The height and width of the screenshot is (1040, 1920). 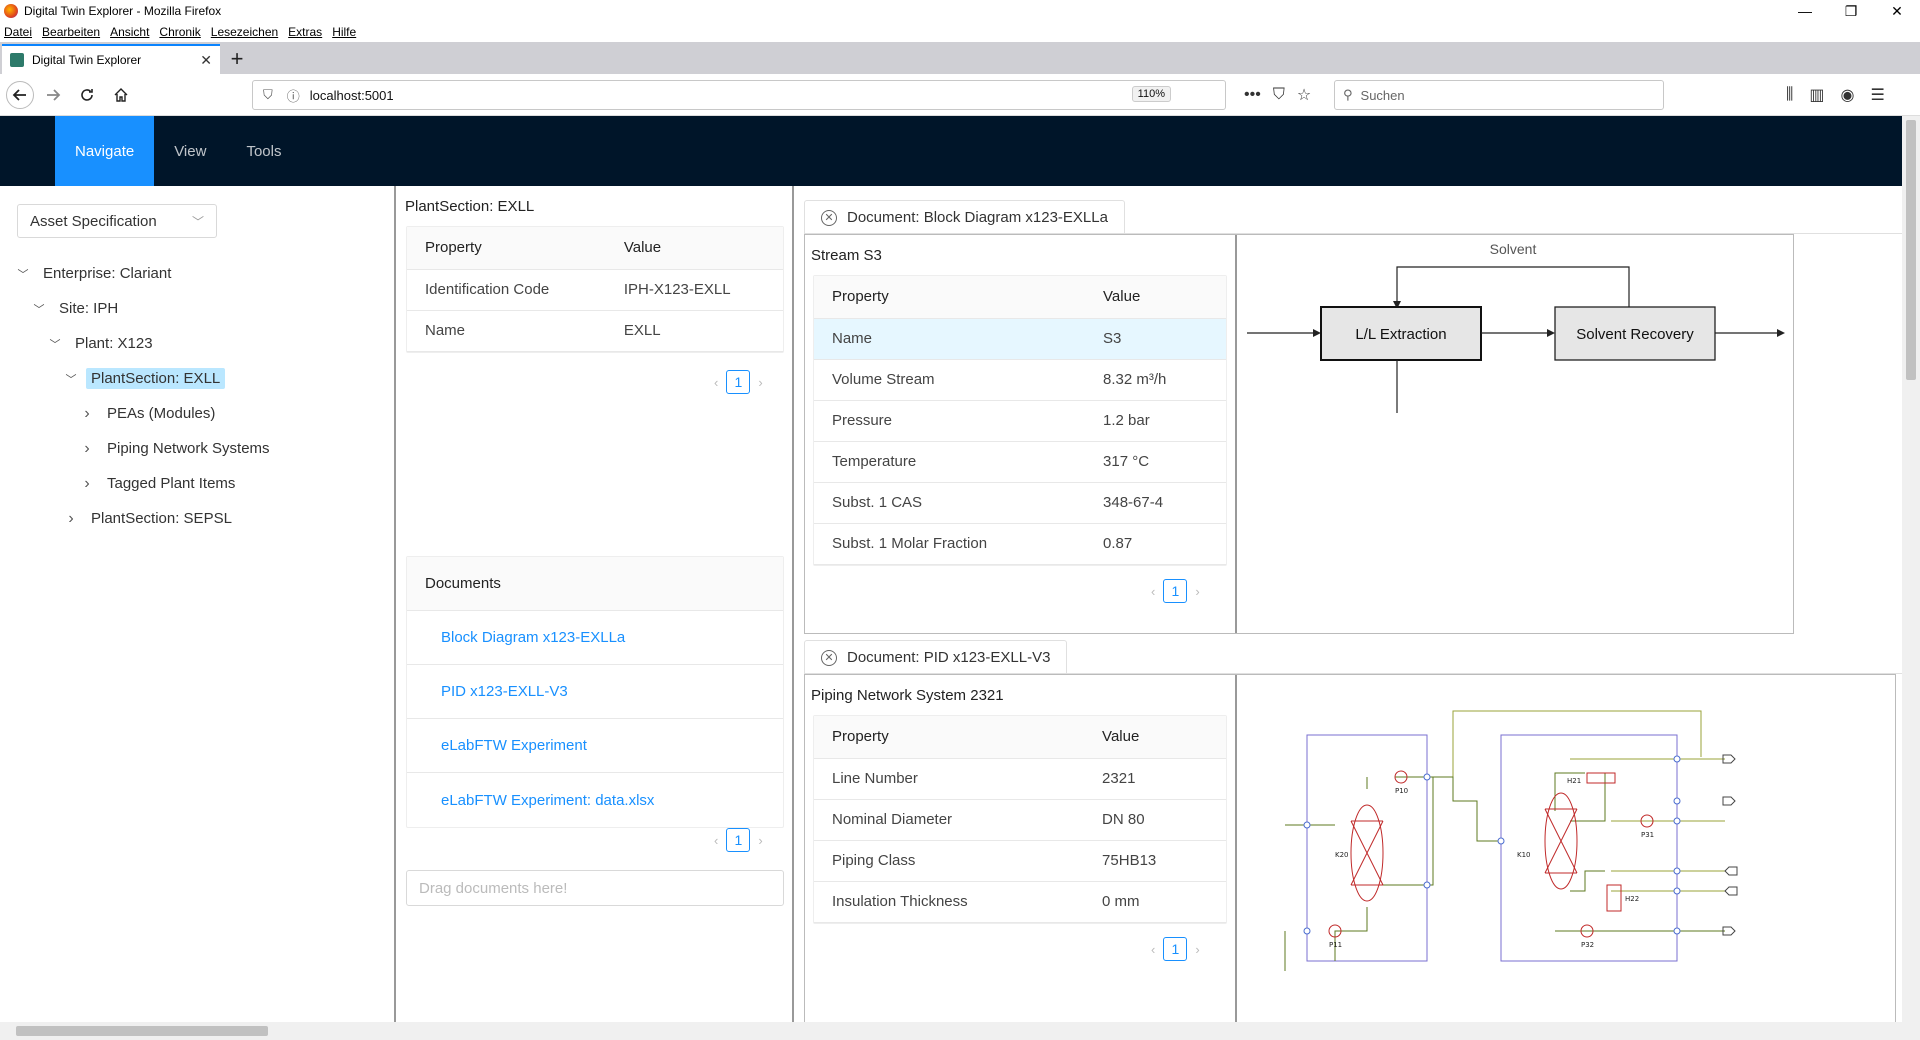 I want to click on pocket-icon: ⛉, so click(x=1279, y=95).